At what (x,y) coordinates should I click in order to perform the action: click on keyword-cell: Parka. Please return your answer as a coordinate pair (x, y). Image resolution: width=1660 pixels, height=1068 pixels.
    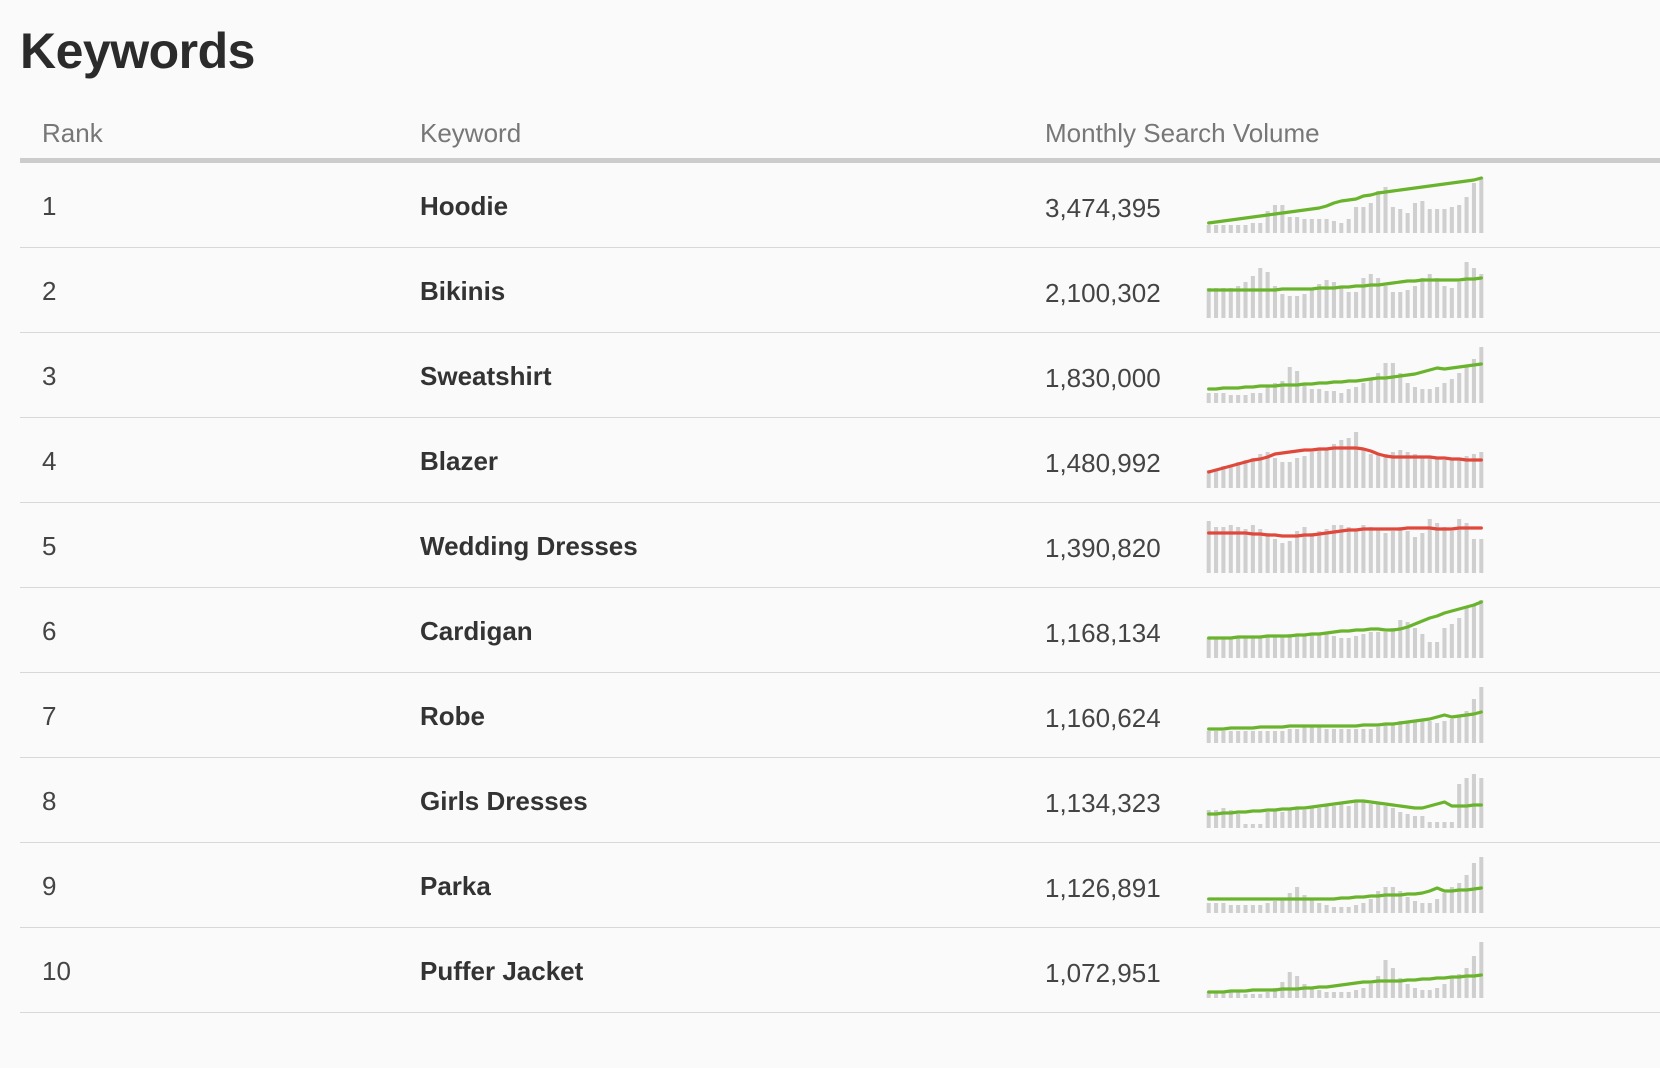
    Looking at the image, I should click on (455, 886).